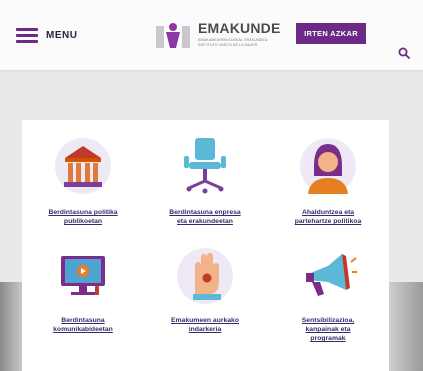  What do you see at coordinates (83, 301) in the screenshot?
I see `topic-tile-media: Berdintasuna komunikabideetan` at bounding box center [83, 301].